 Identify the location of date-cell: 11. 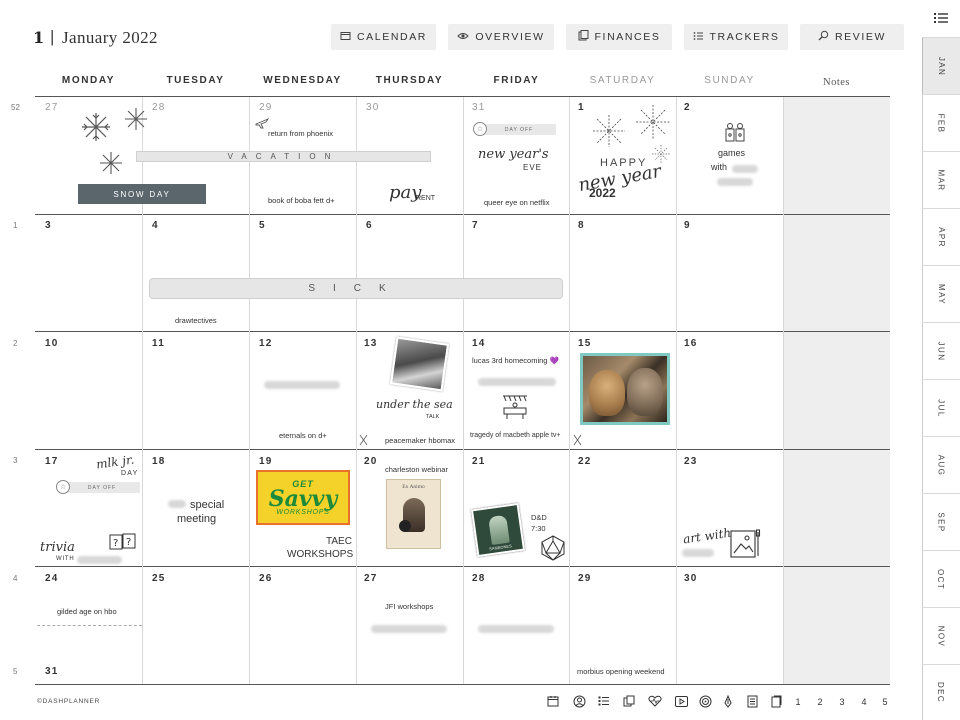
(158, 343).